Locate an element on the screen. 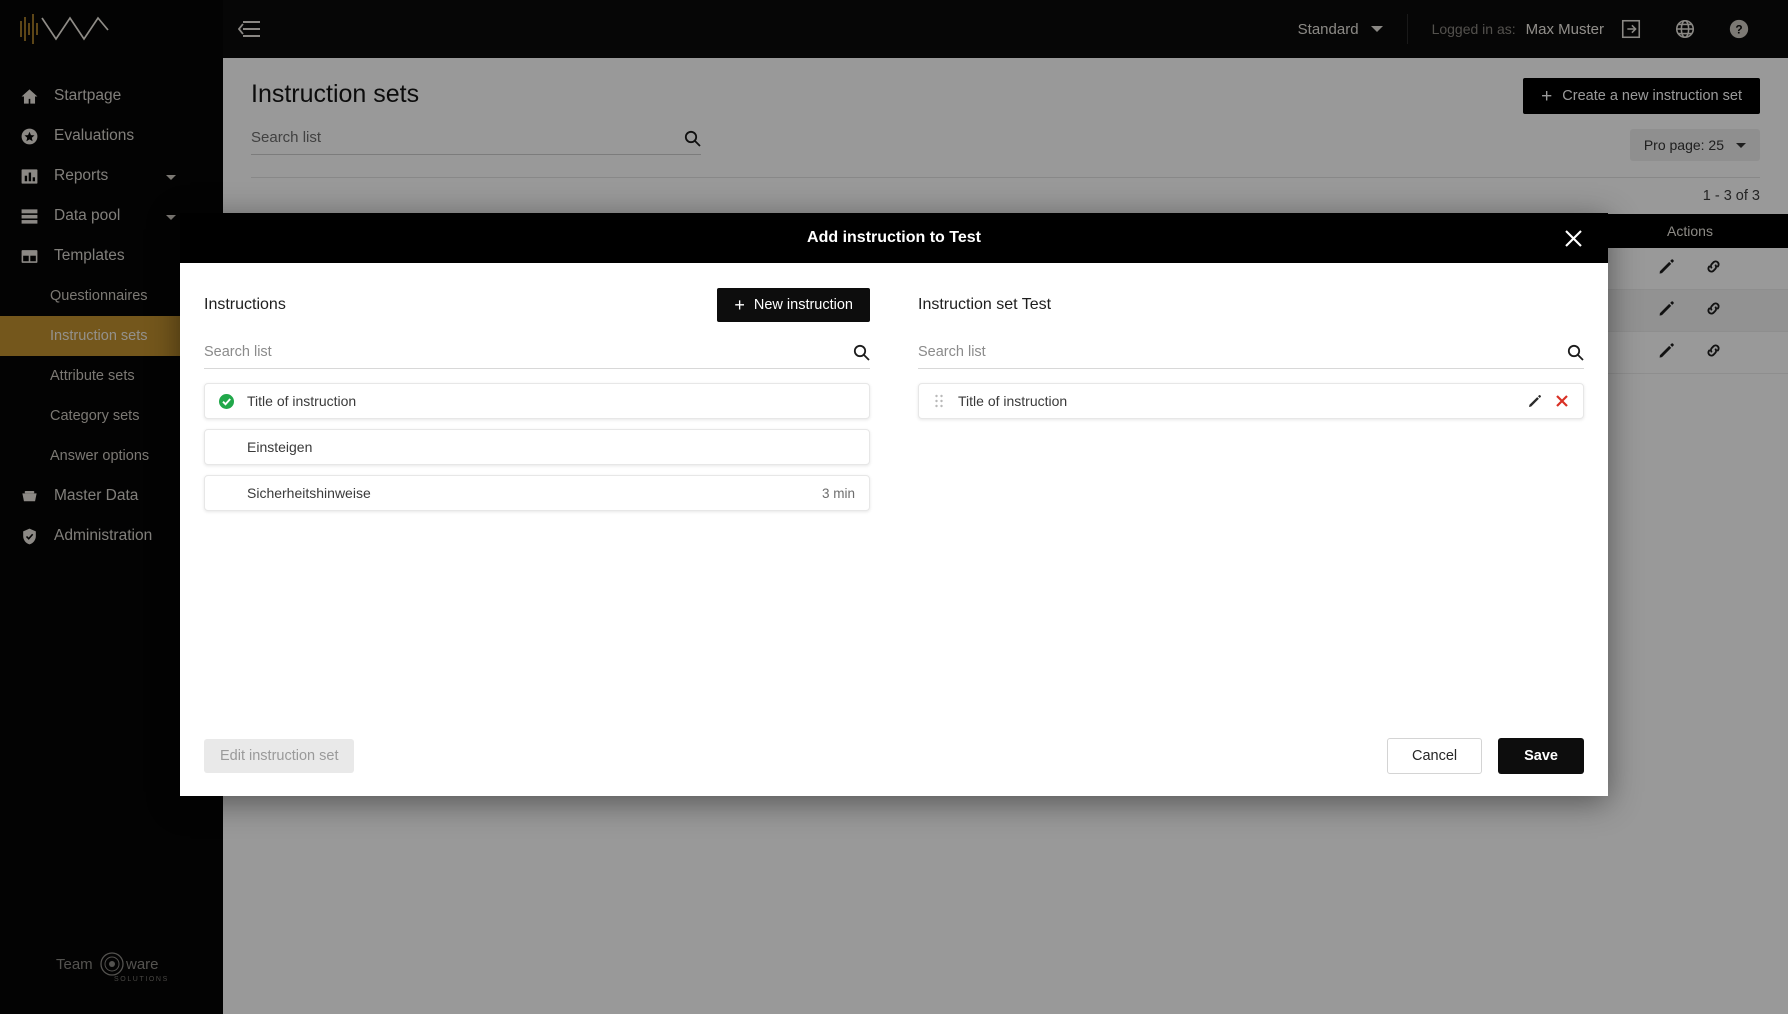 This screenshot has width=1788, height=1014. modal-title: Add instruction to Test is located at coordinates (894, 237).